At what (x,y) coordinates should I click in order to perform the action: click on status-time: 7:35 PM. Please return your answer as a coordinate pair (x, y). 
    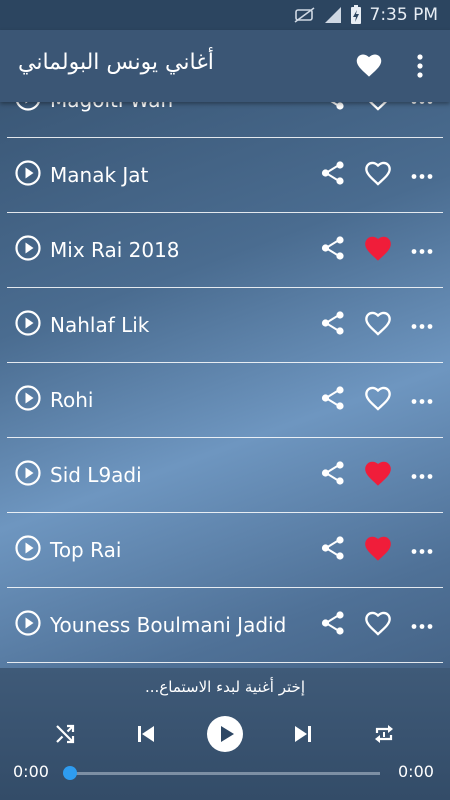
    Looking at the image, I should click on (404, 15).